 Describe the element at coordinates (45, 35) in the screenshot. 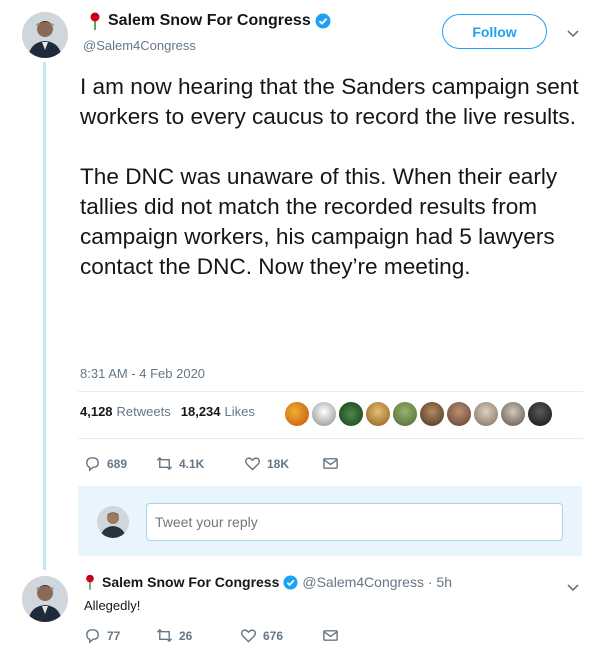

I see `avatar` at that location.